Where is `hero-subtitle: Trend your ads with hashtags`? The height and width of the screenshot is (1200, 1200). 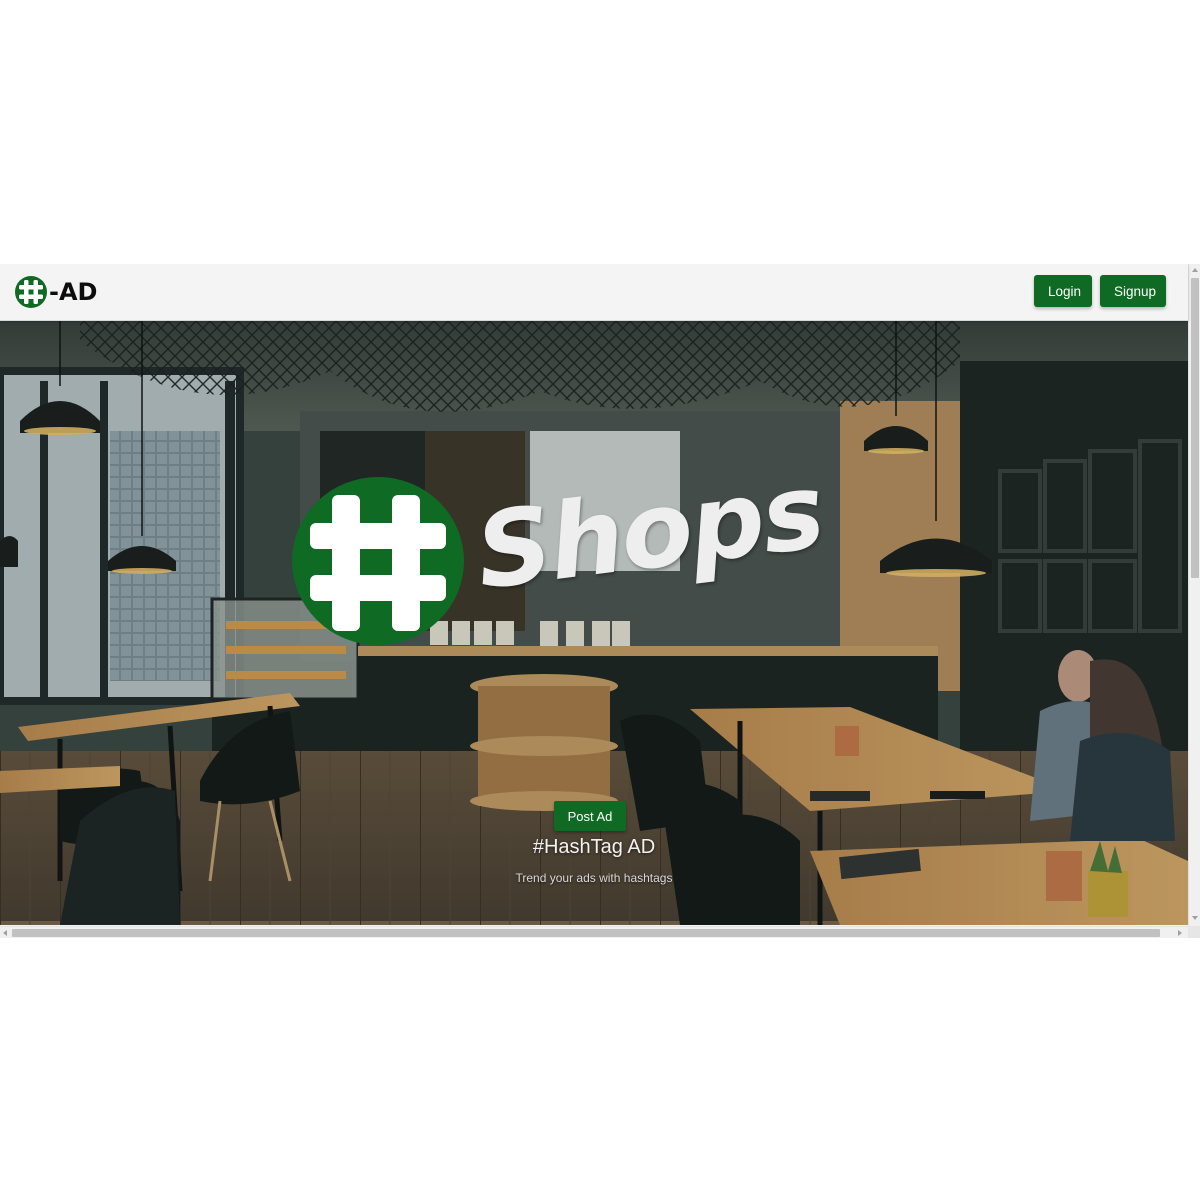
hero-subtitle: Trend your ads with hashtags is located at coordinates (594, 878).